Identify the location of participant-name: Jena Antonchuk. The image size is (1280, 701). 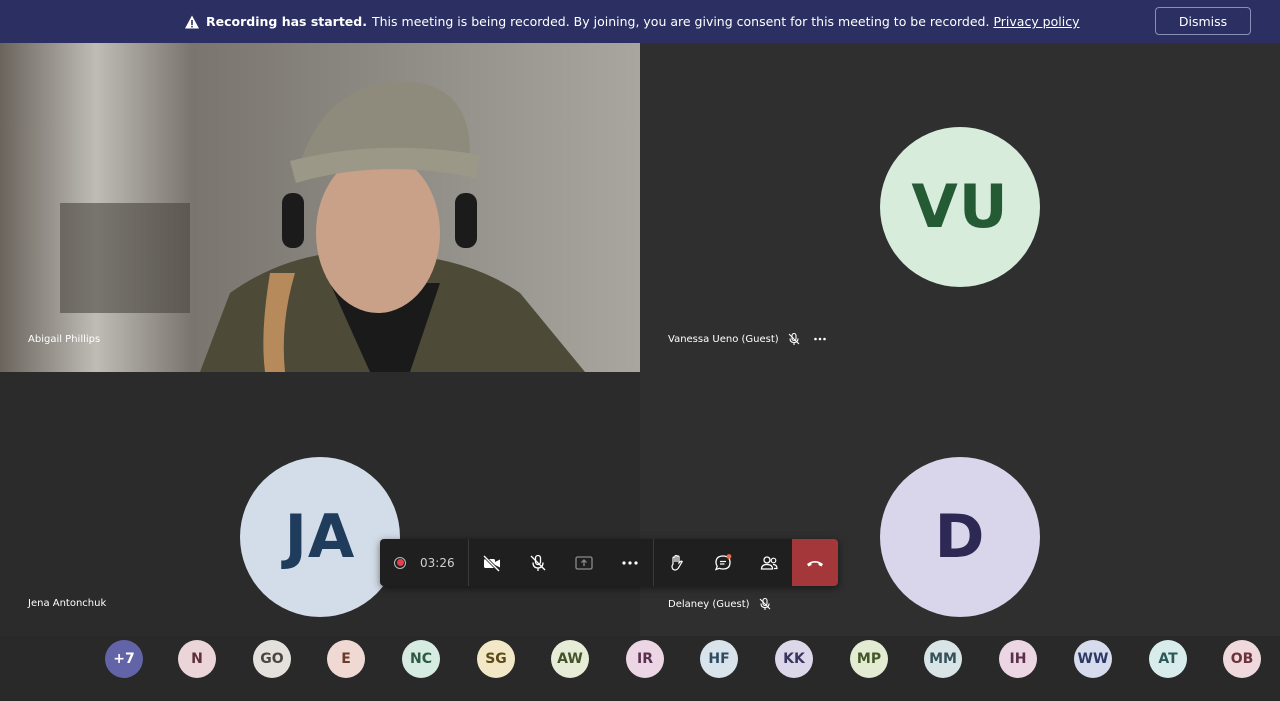
(67, 603).